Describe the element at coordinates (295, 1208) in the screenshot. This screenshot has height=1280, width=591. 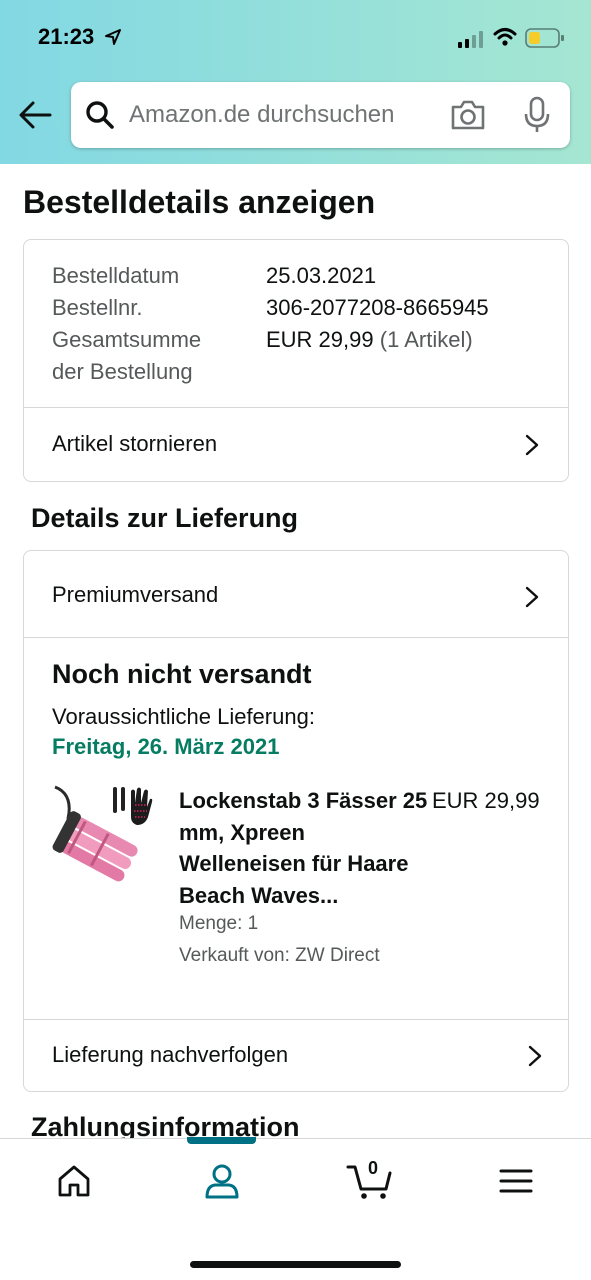
I see `bottom-navigation: 0` at that location.